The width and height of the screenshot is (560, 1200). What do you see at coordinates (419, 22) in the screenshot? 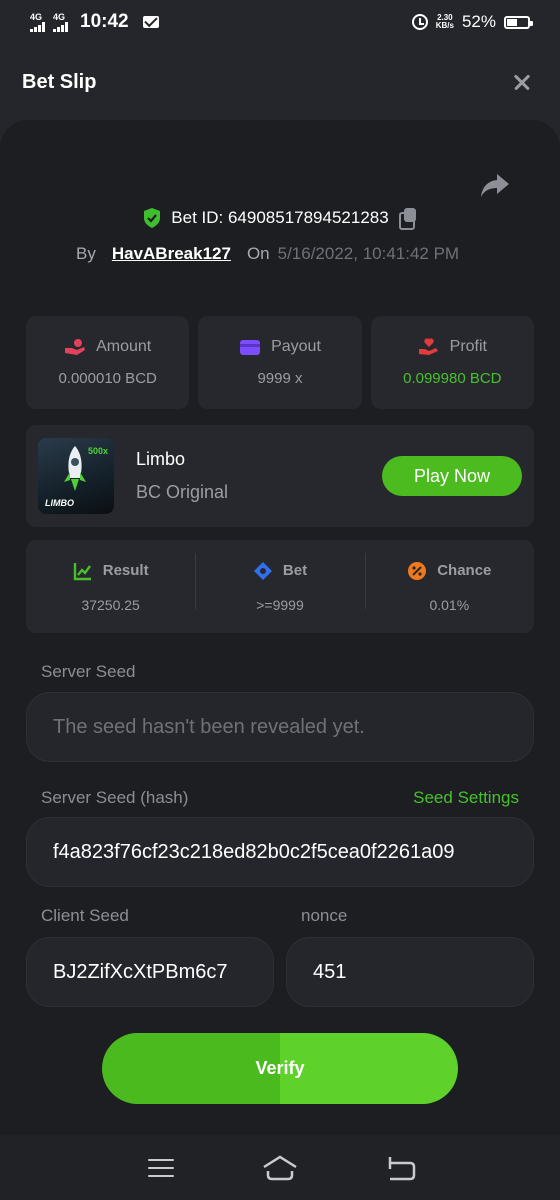
I see `alarm-icon` at bounding box center [419, 22].